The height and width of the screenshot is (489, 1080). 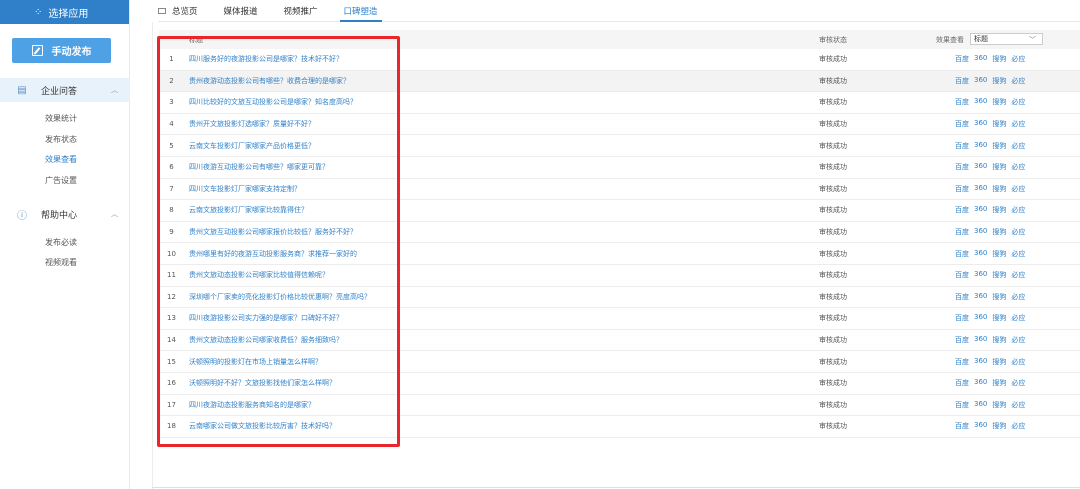 I want to click on sidebar-item-ads: 广告设置, so click(x=61, y=180).